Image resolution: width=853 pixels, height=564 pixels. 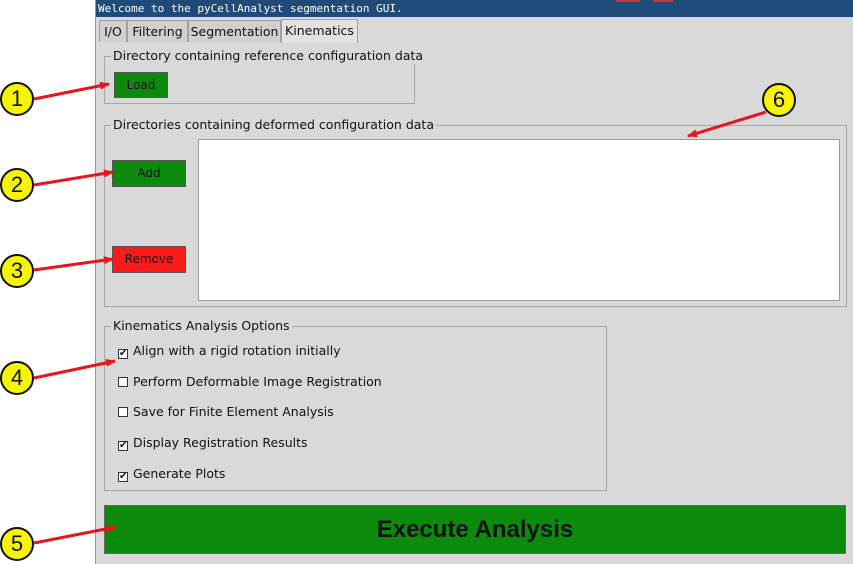 What do you see at coordinates (17, 378) in the screenshot?
I see `callout-4: 4` at bounding box center [17, 378].